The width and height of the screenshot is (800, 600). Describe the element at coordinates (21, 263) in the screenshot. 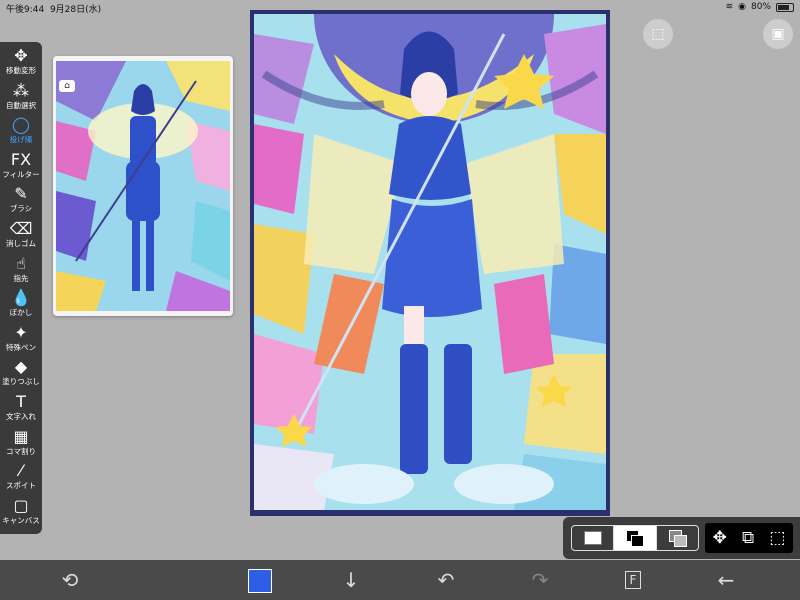

I see `finger-icon: ☝` at that location.